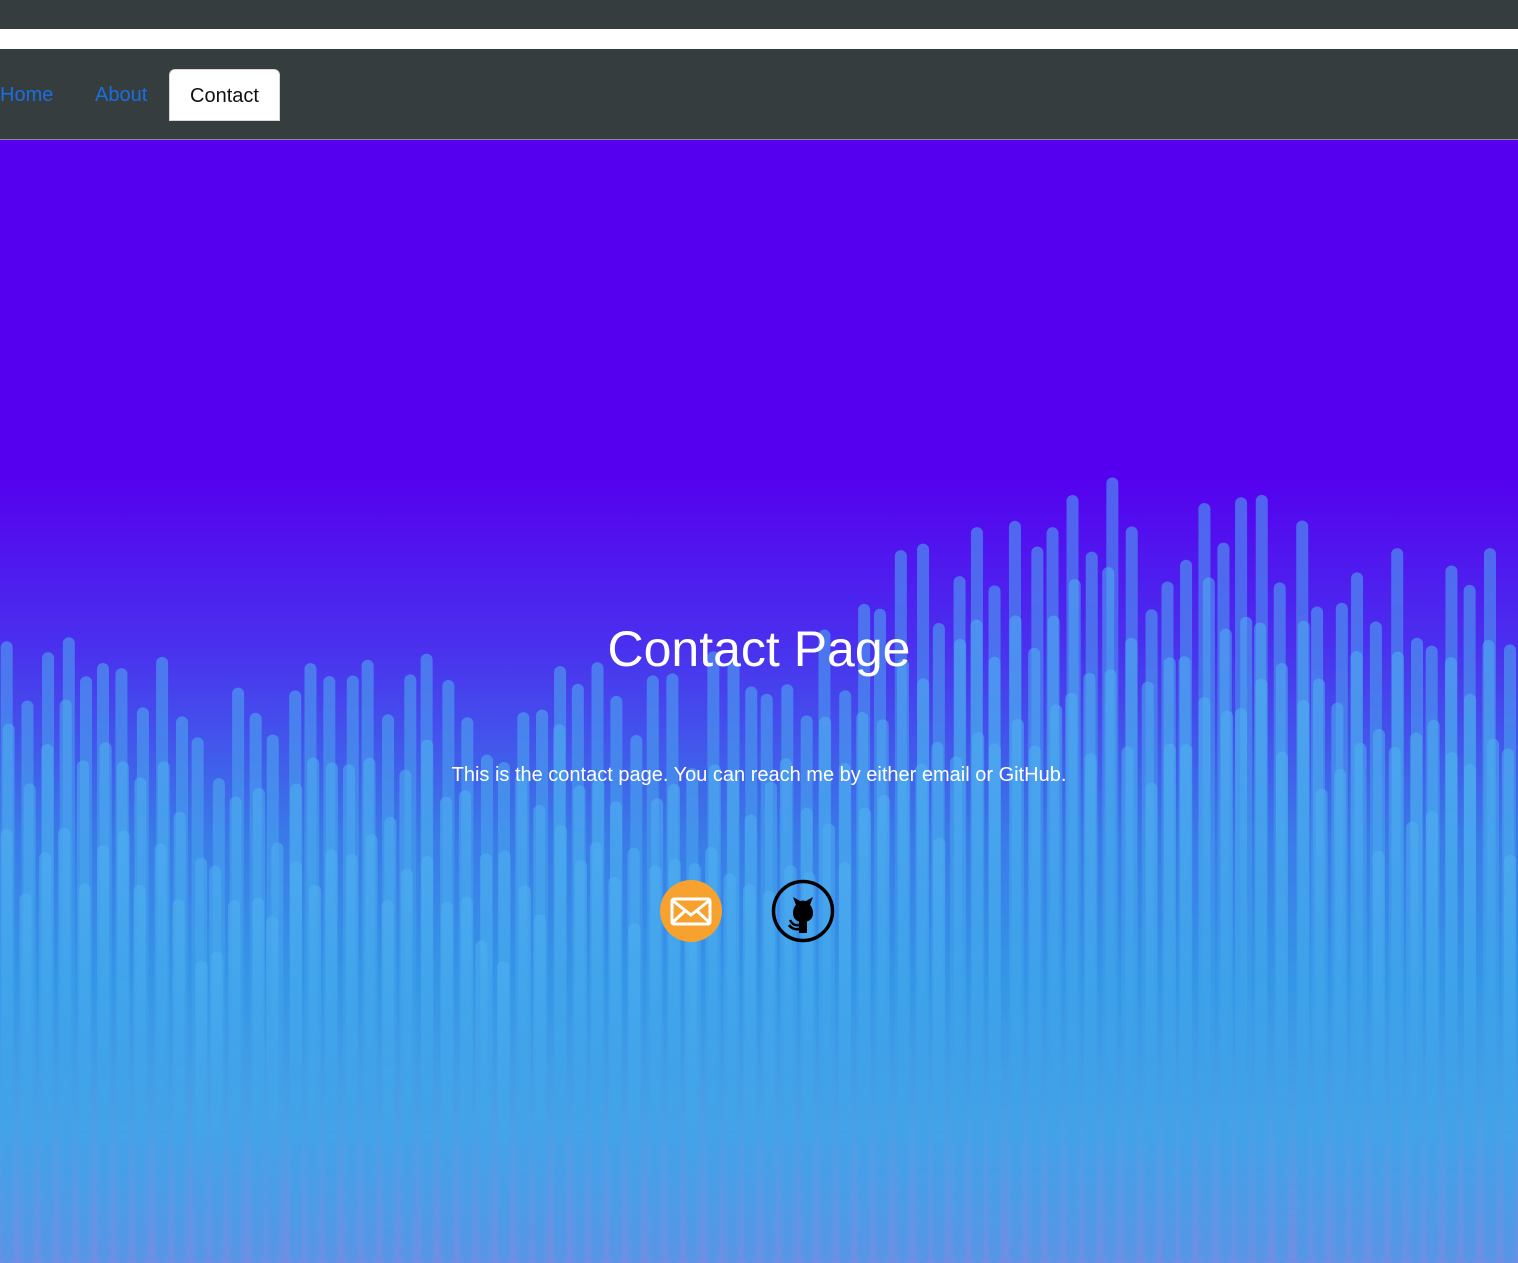 Image resolution: width=1518 pixels, height=1263 pixels. I want to click on white-gap, so click(759, 39).